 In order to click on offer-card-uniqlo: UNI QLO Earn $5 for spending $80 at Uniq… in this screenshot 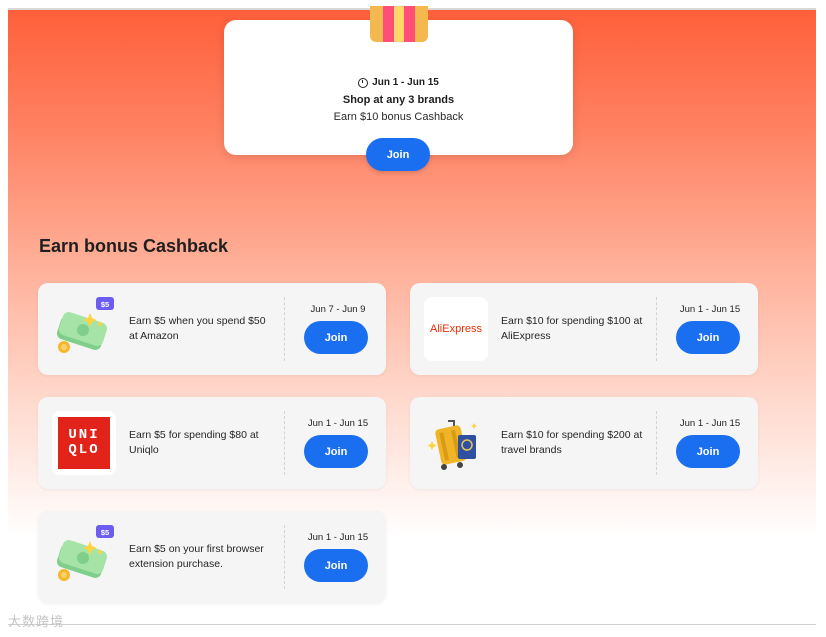, I will do `click(212, 443)`.